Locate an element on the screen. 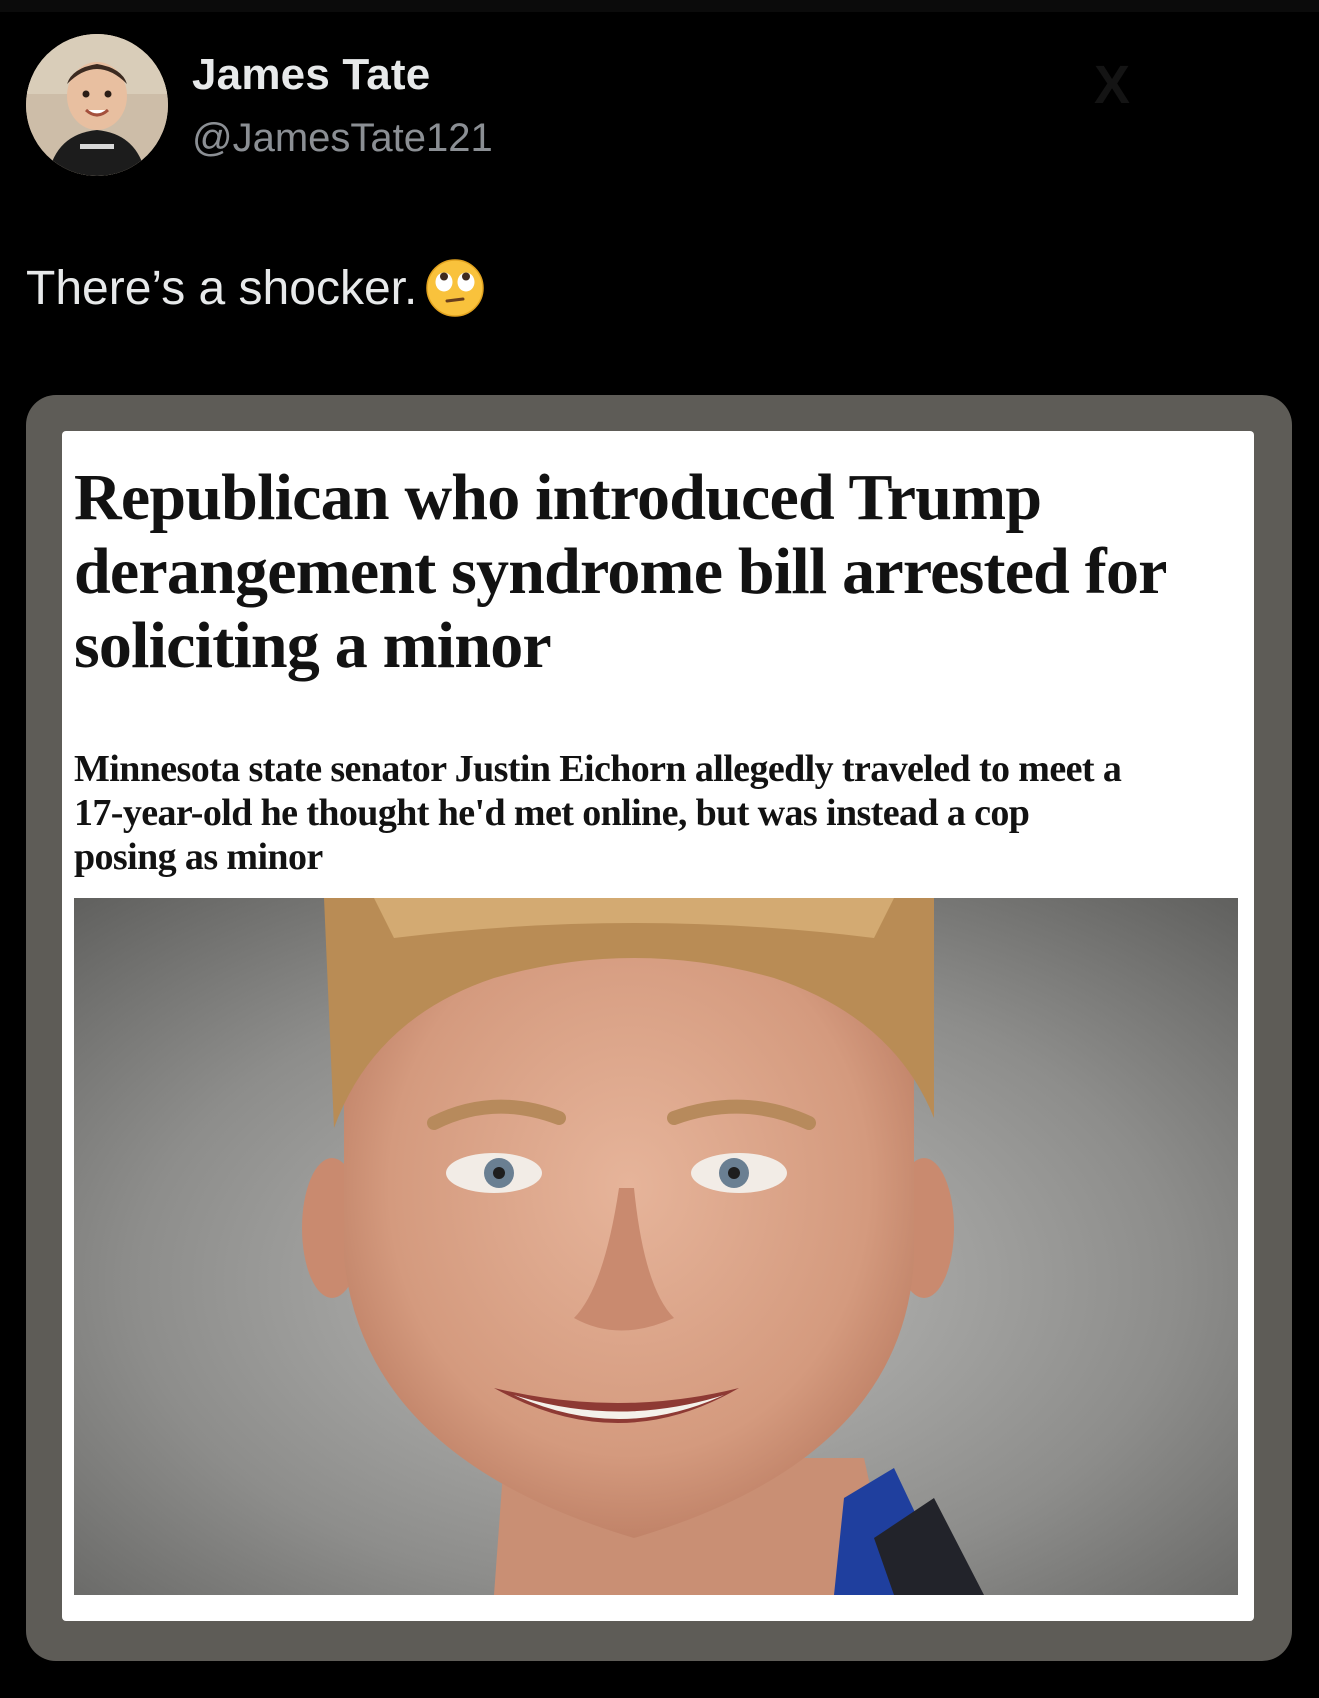 The image size is (1319, 1698). user-handle: @JamesTate121 is located at coordinates (342, 138).